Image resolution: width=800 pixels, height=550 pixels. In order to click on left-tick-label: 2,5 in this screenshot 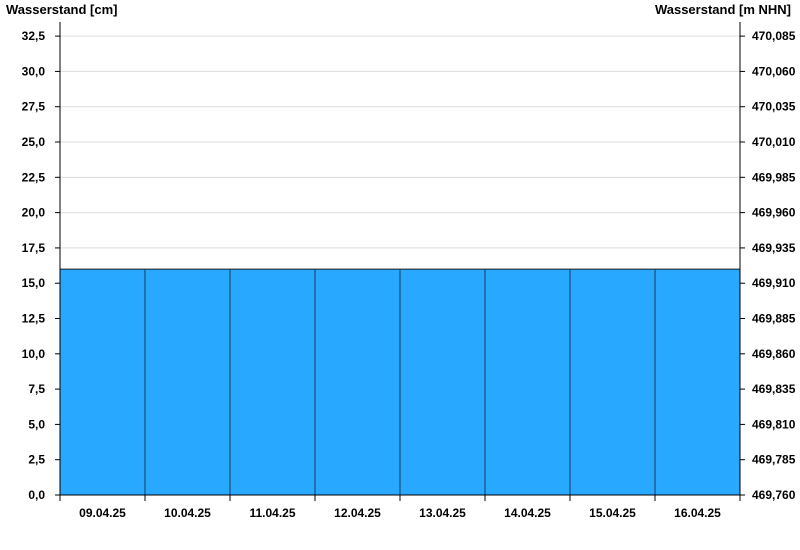, I will do `click(36, 460)`.